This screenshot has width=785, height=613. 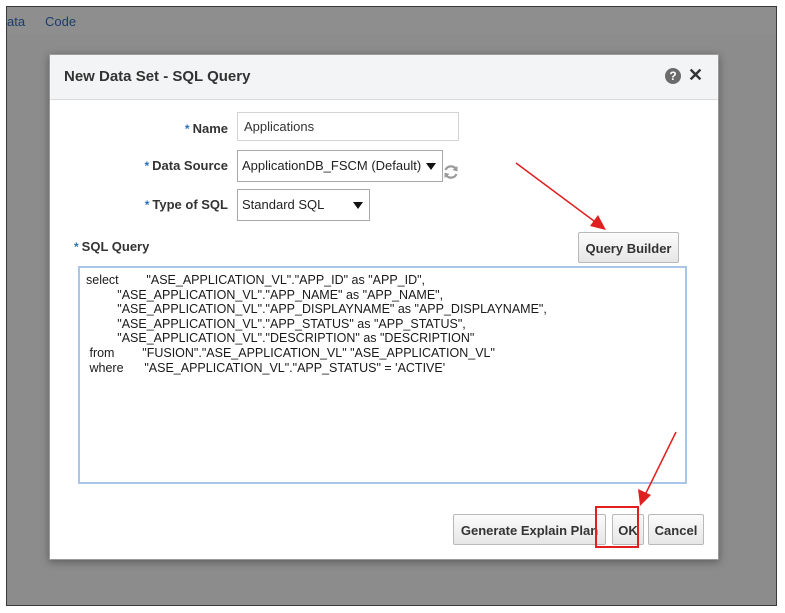 What do you see at coordinates (332, 165) in the screenshot?
I see `data-source-value: ApplicationDB_FSCM (Default)` at bounding box center [332, 165].